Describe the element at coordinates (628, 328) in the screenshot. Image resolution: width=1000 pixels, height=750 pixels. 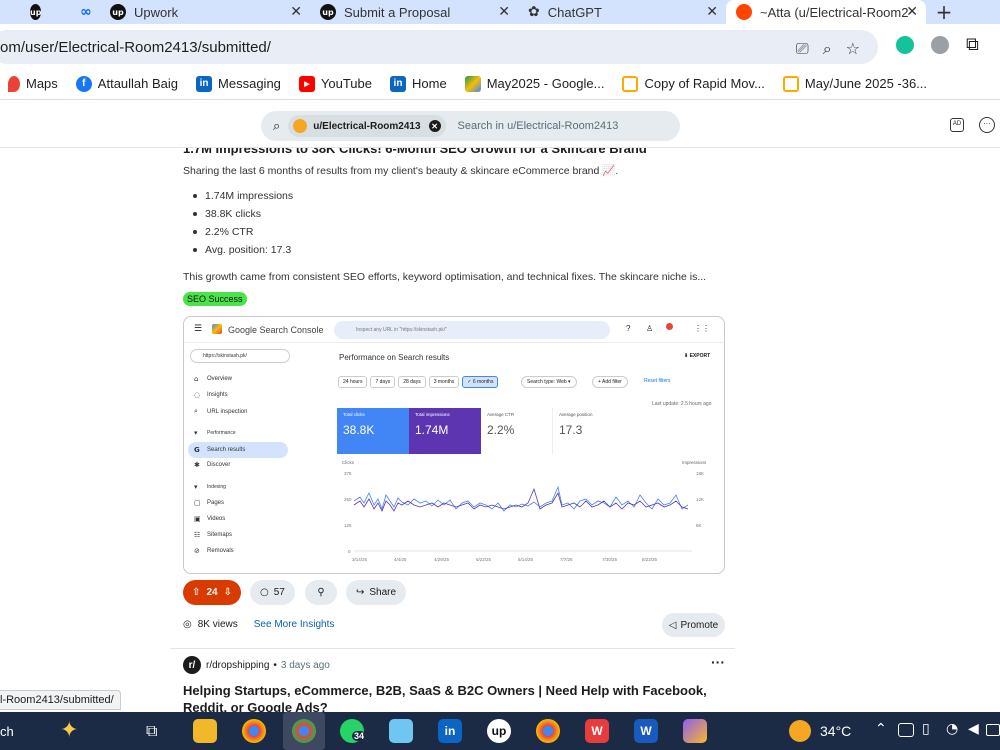
I see `help-icon: ?` at that location.